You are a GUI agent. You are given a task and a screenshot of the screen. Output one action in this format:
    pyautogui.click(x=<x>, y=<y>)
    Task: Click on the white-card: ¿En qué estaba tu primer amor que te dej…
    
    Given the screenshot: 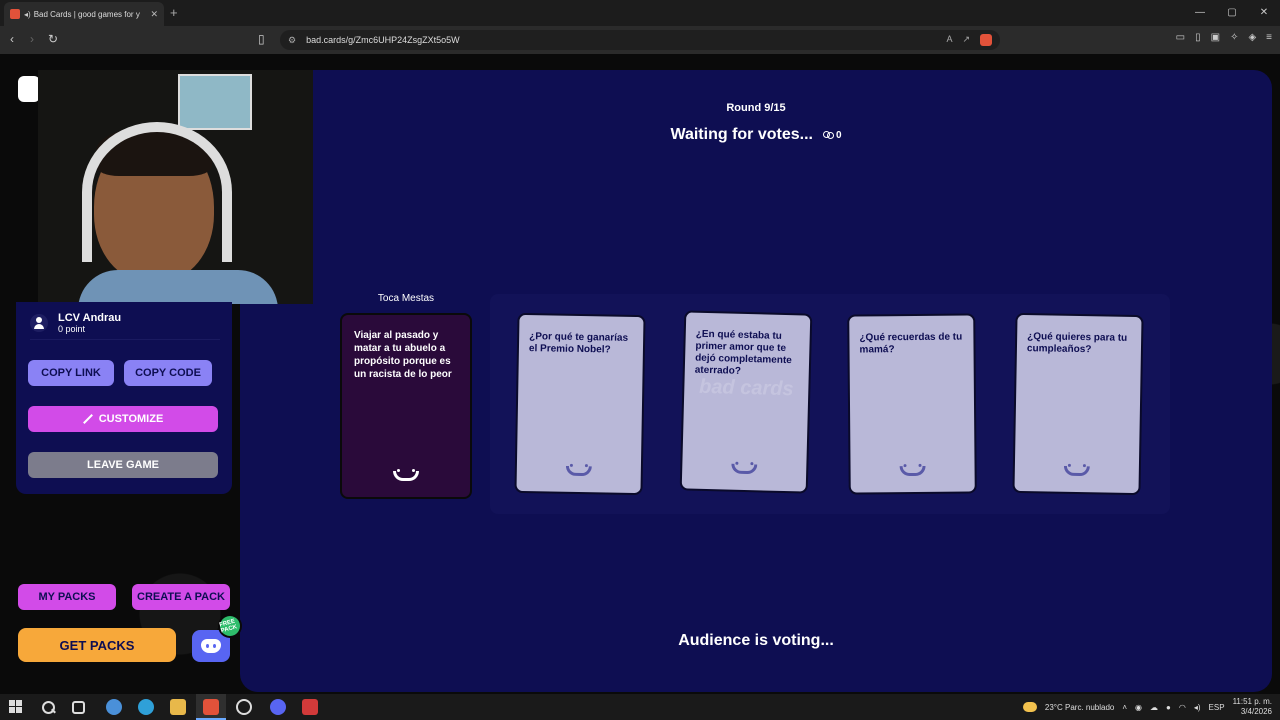 What is the action you would take?
    pyautogui.click(x=746, y=402)
    